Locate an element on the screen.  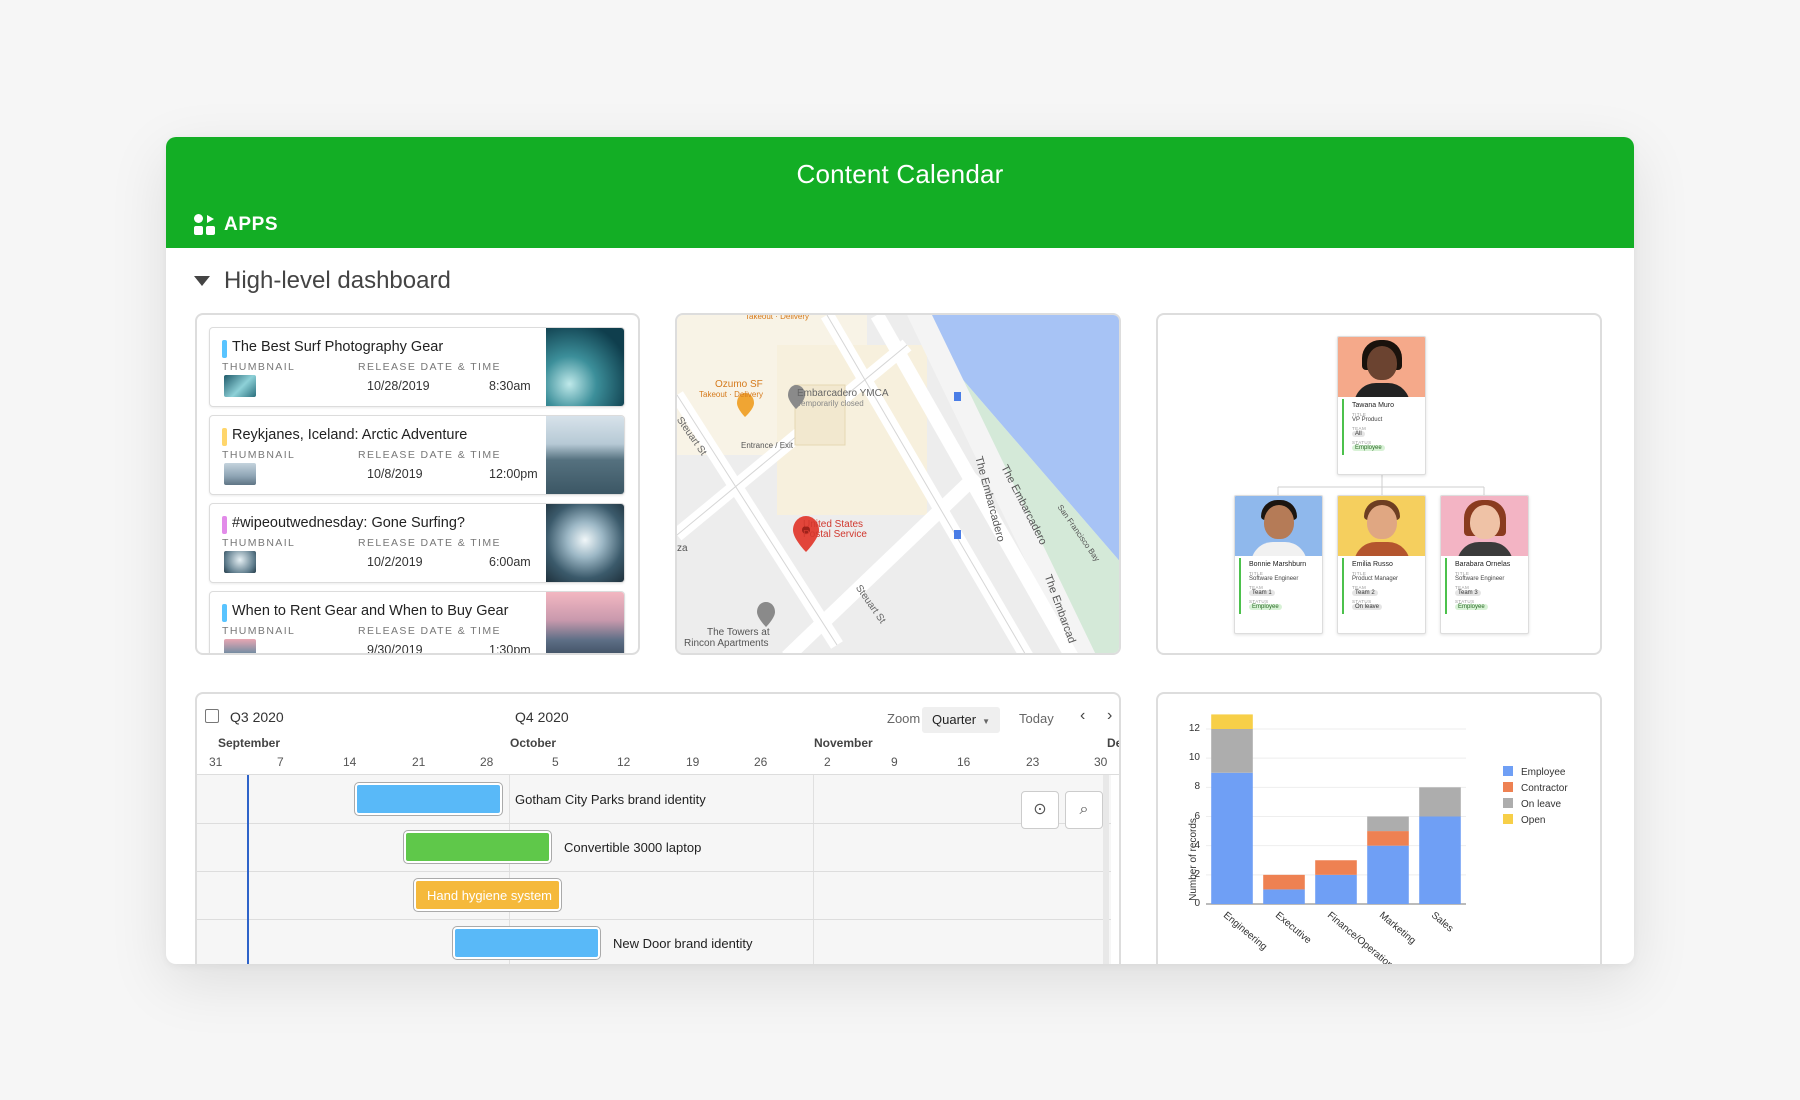
map-label: za is located at coordinates (682, 548).